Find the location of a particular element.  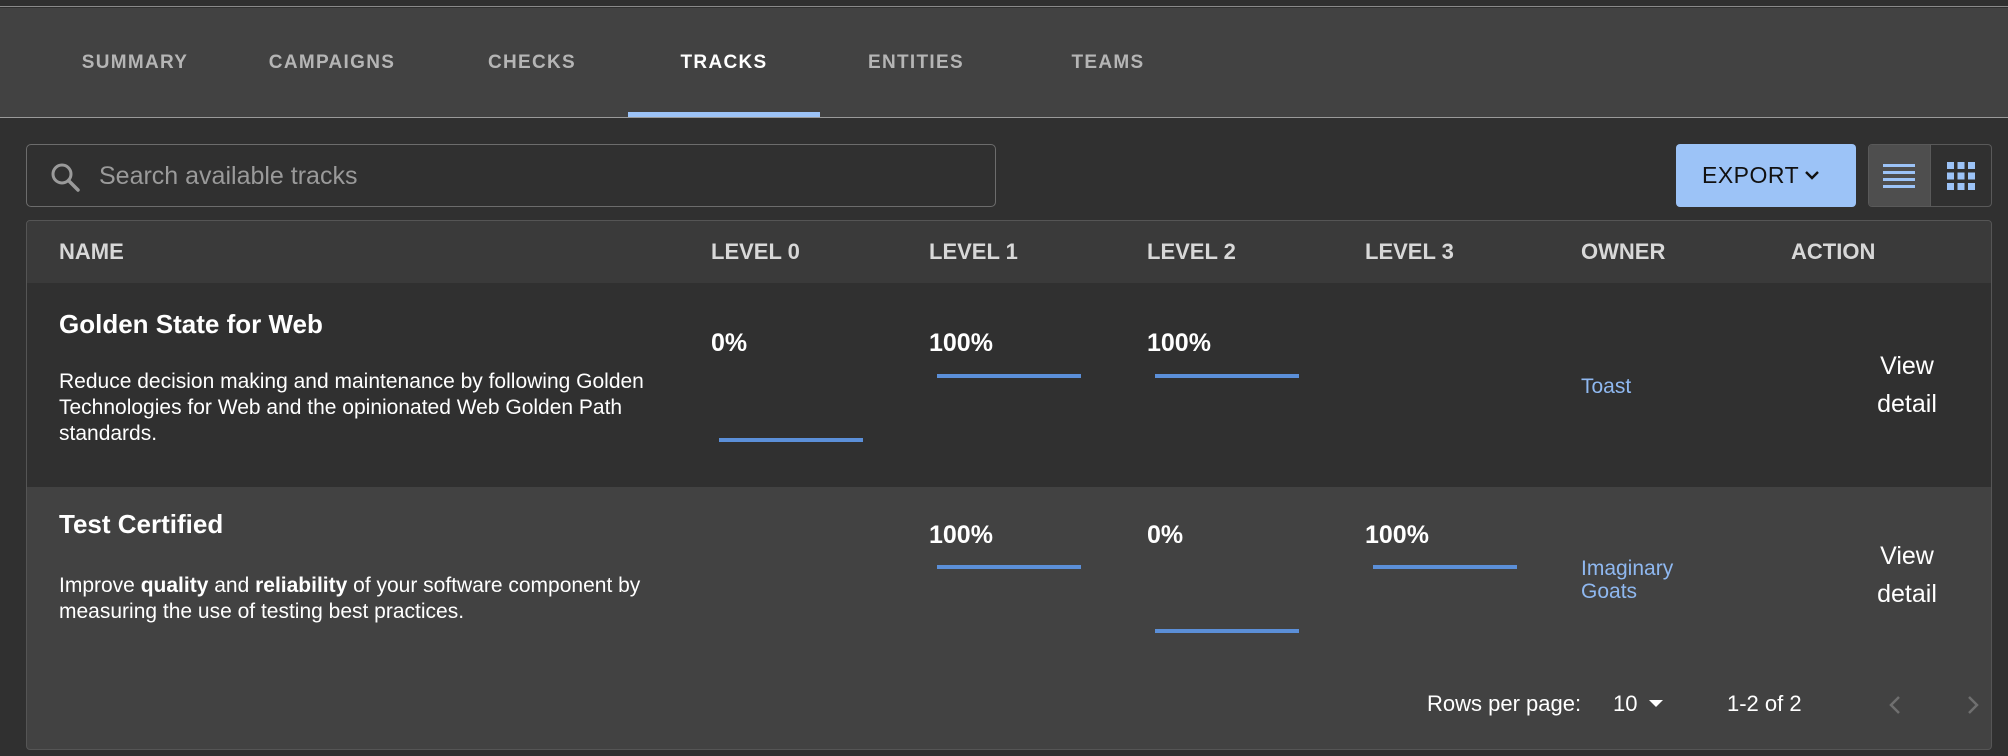

tab-summary: SUMMARY is located at coordinates (135, 62).